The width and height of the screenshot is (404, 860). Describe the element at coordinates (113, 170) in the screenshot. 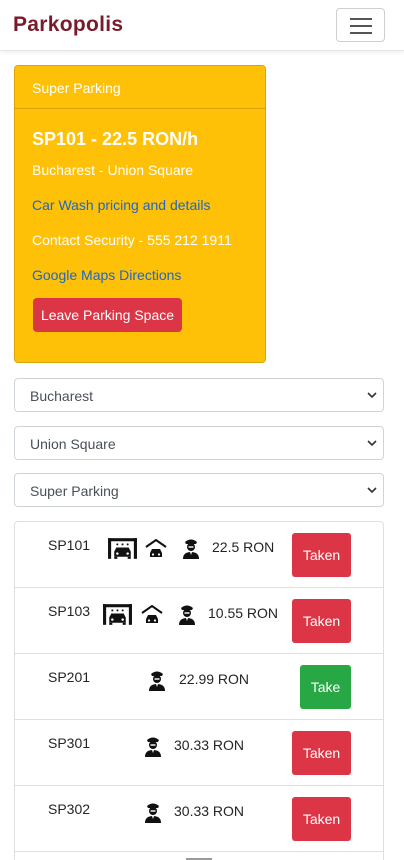

I see `location-text: Bucharest - Union Square` at that location.